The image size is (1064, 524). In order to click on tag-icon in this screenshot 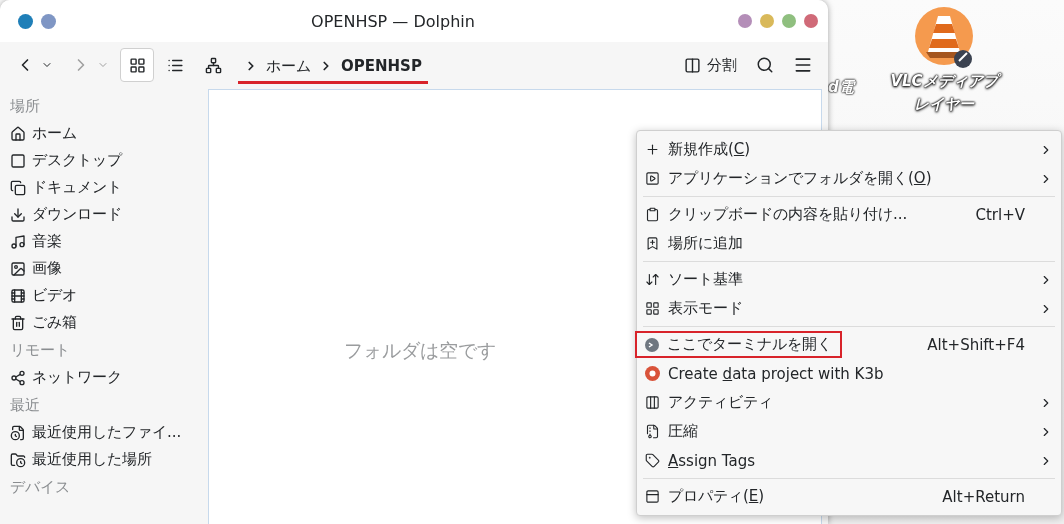, I will do `click(652, 460)`.